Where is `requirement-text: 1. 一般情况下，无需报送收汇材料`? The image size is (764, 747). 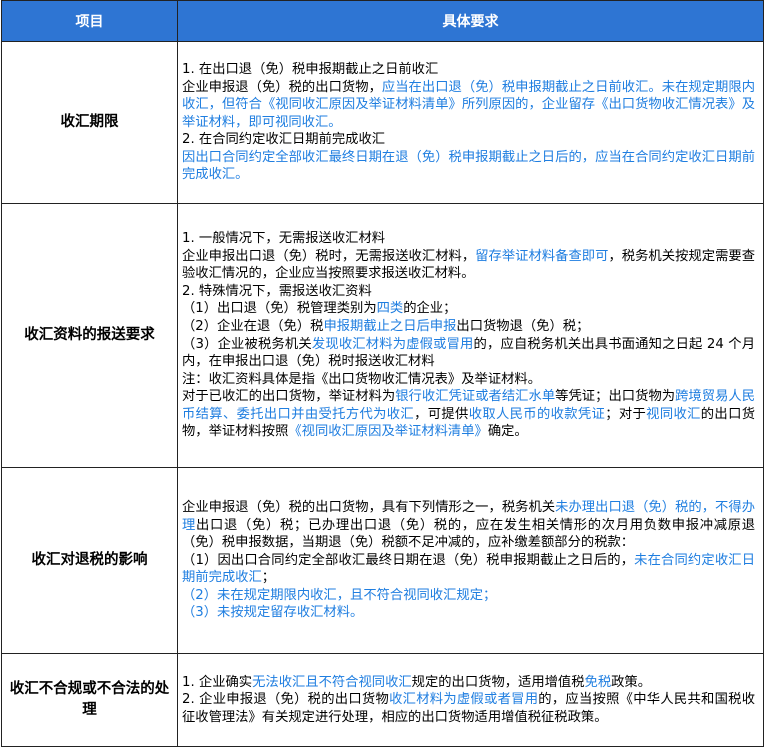
requirement-text: 1. 一般情况下，无需报送收汇材料 is located at coordinates (284, 238).